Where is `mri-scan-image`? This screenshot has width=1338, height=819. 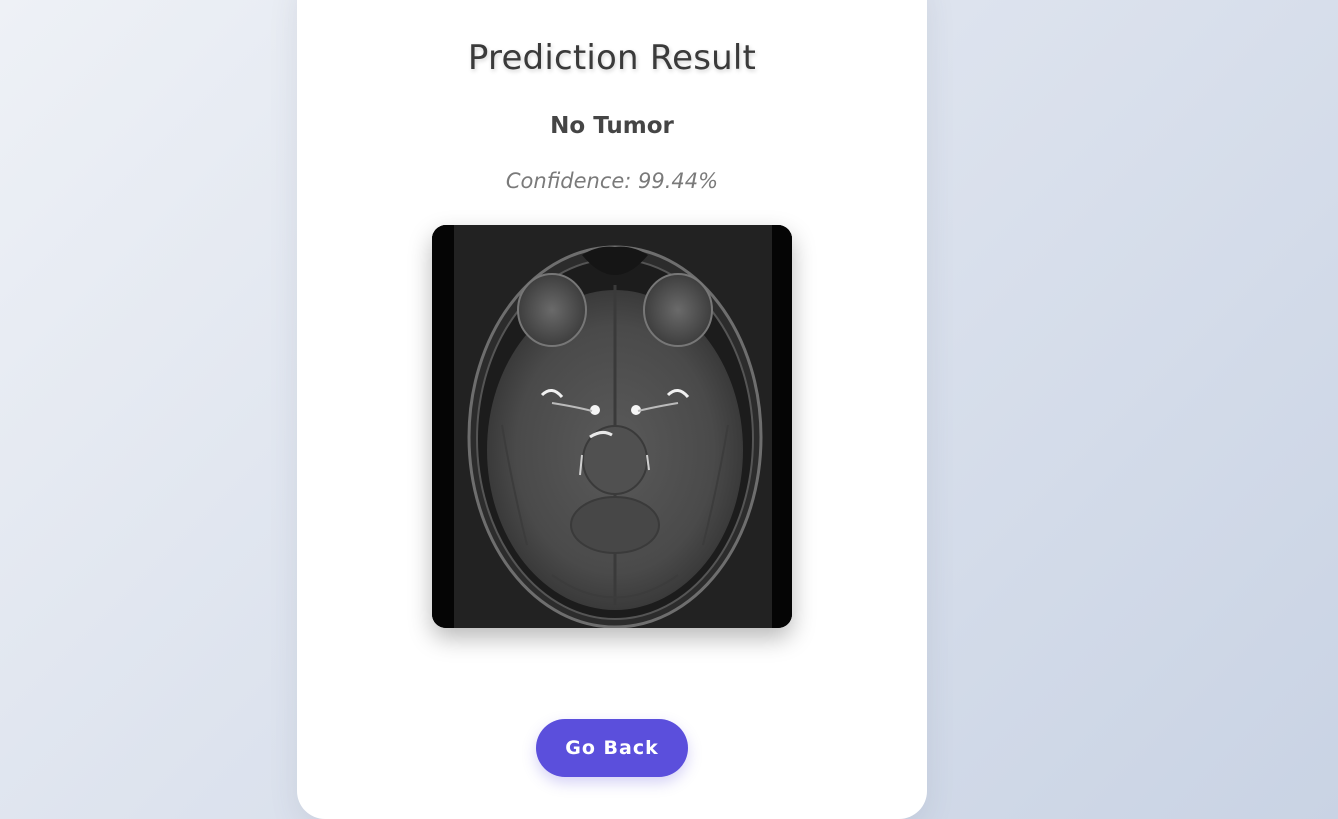 mri-scan-image is located at coordinates (612, 426).